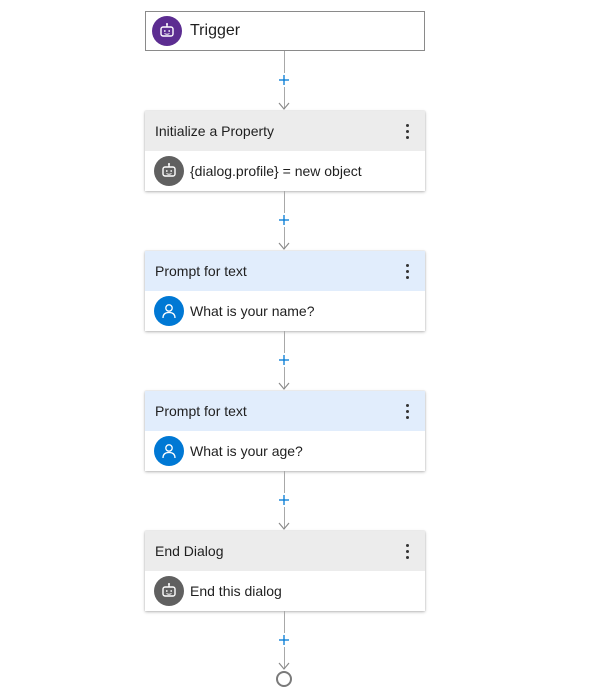 This screenshot has height=698, width=594. Describe the element at coordinates (252, 311) in the screenshot. I see `action-text: What is your name?` at that location.